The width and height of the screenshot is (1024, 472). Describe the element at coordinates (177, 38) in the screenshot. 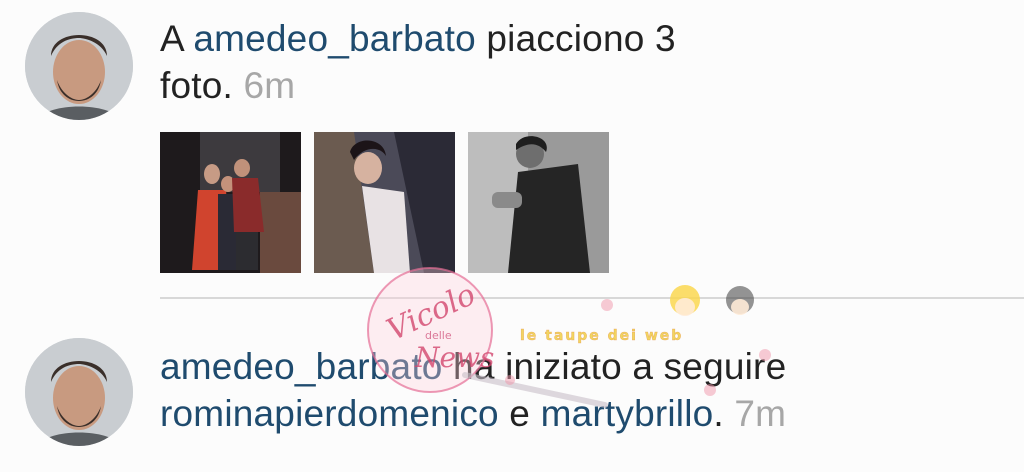

I see `prefix-text: A` at that location.